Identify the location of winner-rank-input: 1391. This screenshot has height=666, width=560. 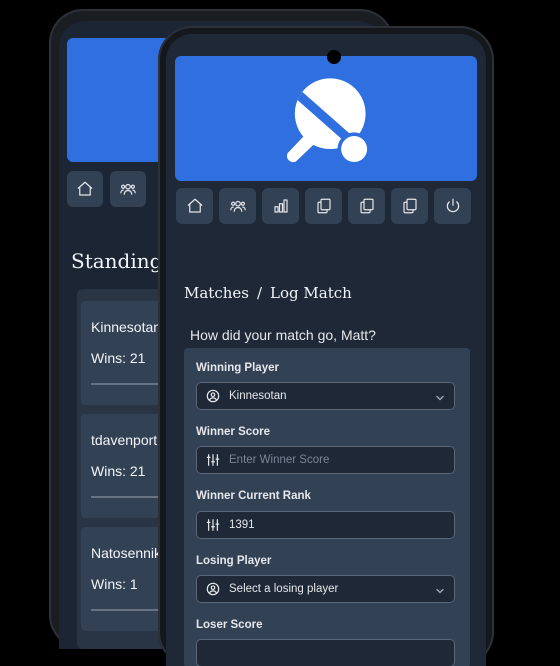
(325, 525).